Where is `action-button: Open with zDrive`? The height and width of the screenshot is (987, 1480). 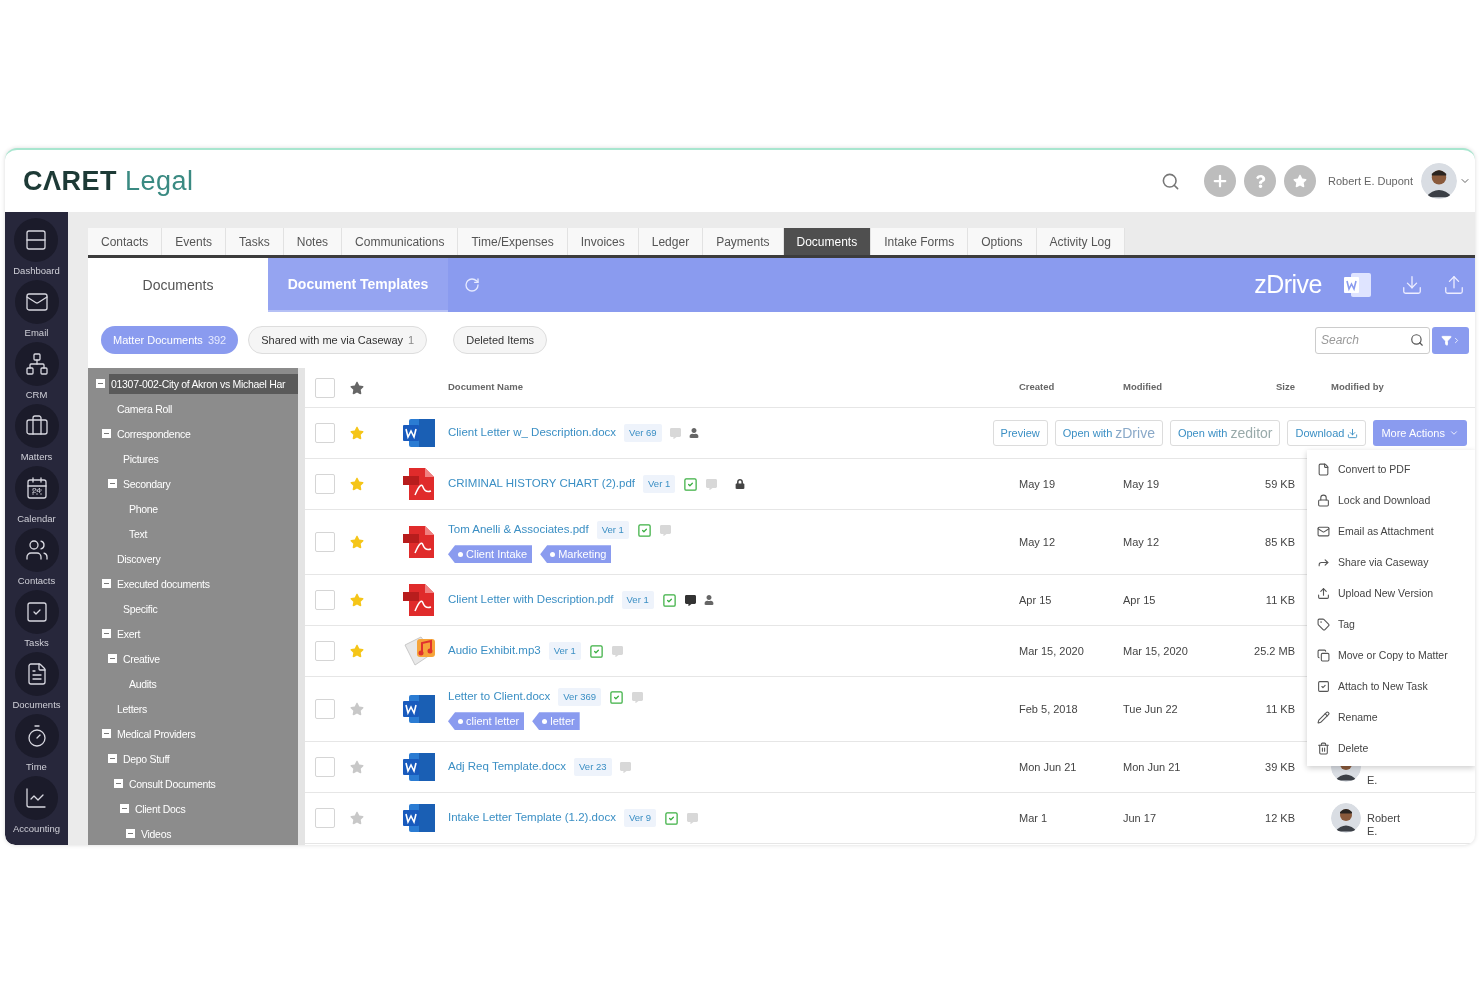 action-button: Open with zDrive is located at coordinates (1108, 433).